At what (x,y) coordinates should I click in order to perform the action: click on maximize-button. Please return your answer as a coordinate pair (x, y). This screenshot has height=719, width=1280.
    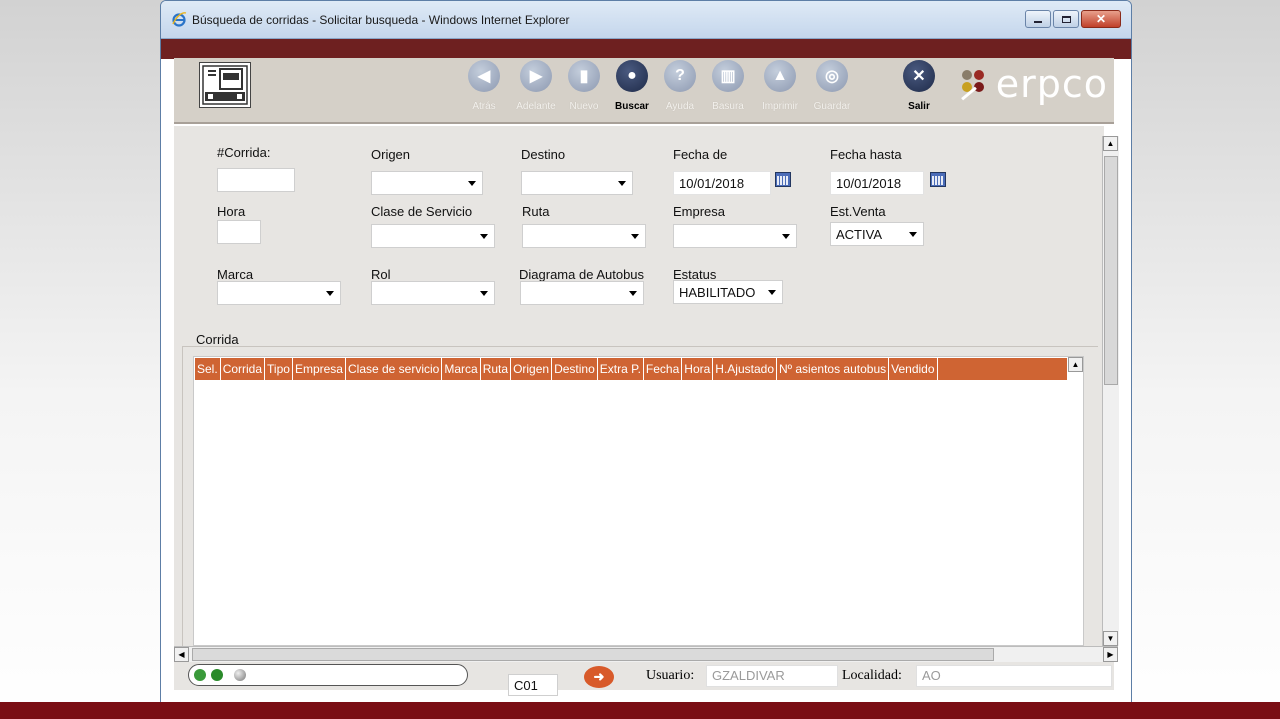
    Looking at the image, I should click on (1066, 19).